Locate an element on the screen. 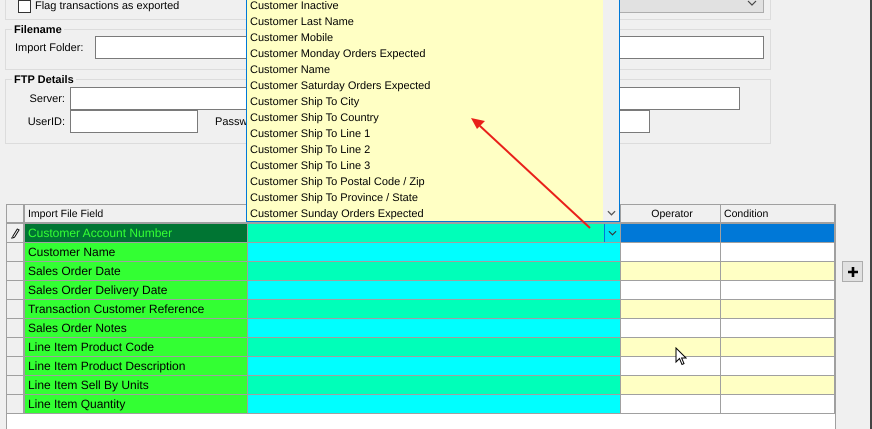  table-cell: Customer Account Number is located at coordinates (136, 233).